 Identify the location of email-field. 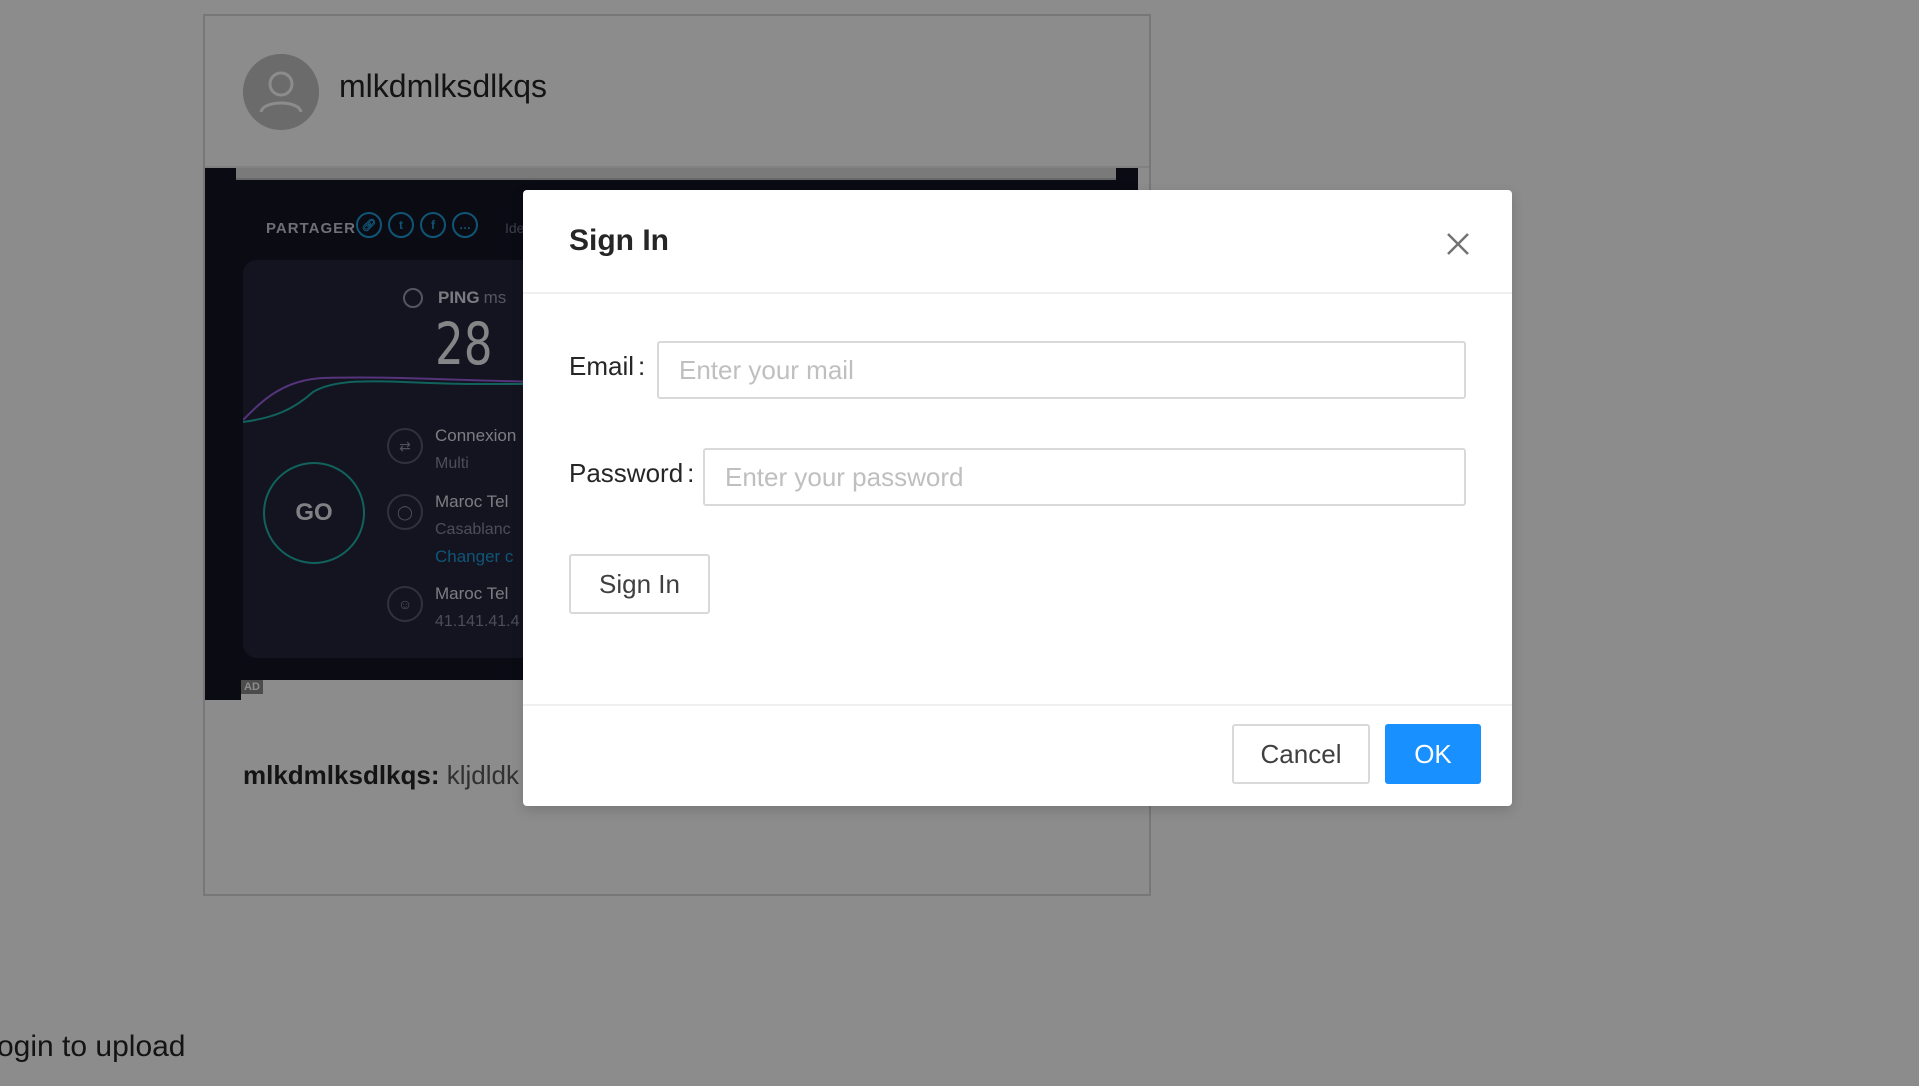
(1061, 370).